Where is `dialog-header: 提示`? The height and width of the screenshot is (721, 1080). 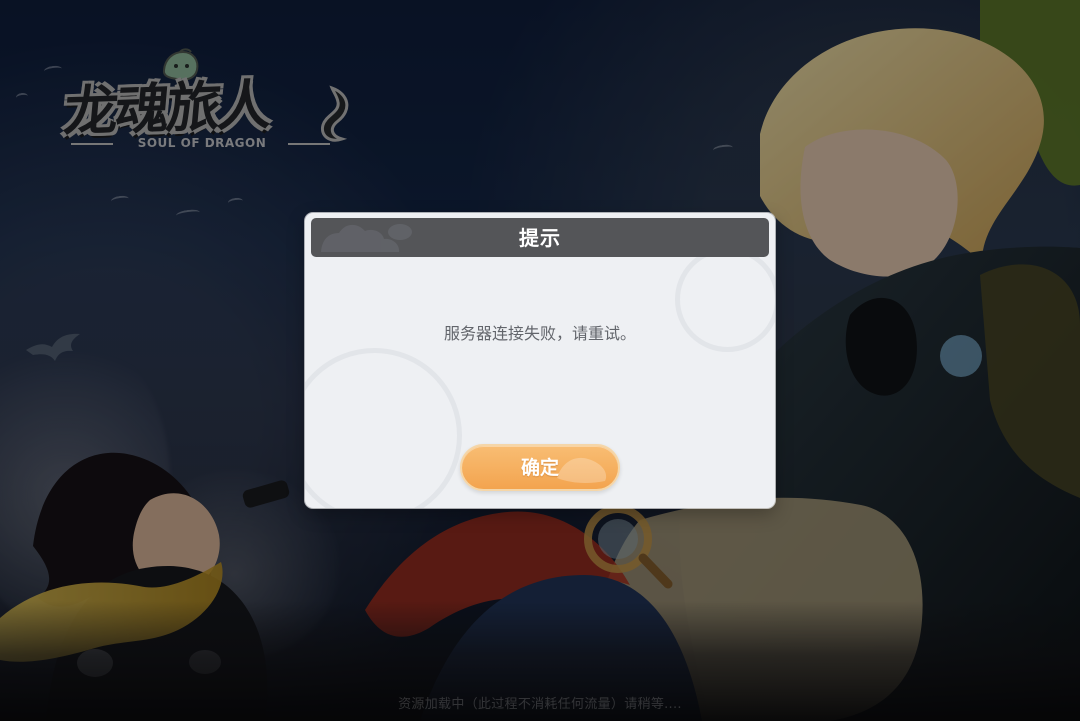
dialog-header: 提示 is located at coordinates (540, 237).